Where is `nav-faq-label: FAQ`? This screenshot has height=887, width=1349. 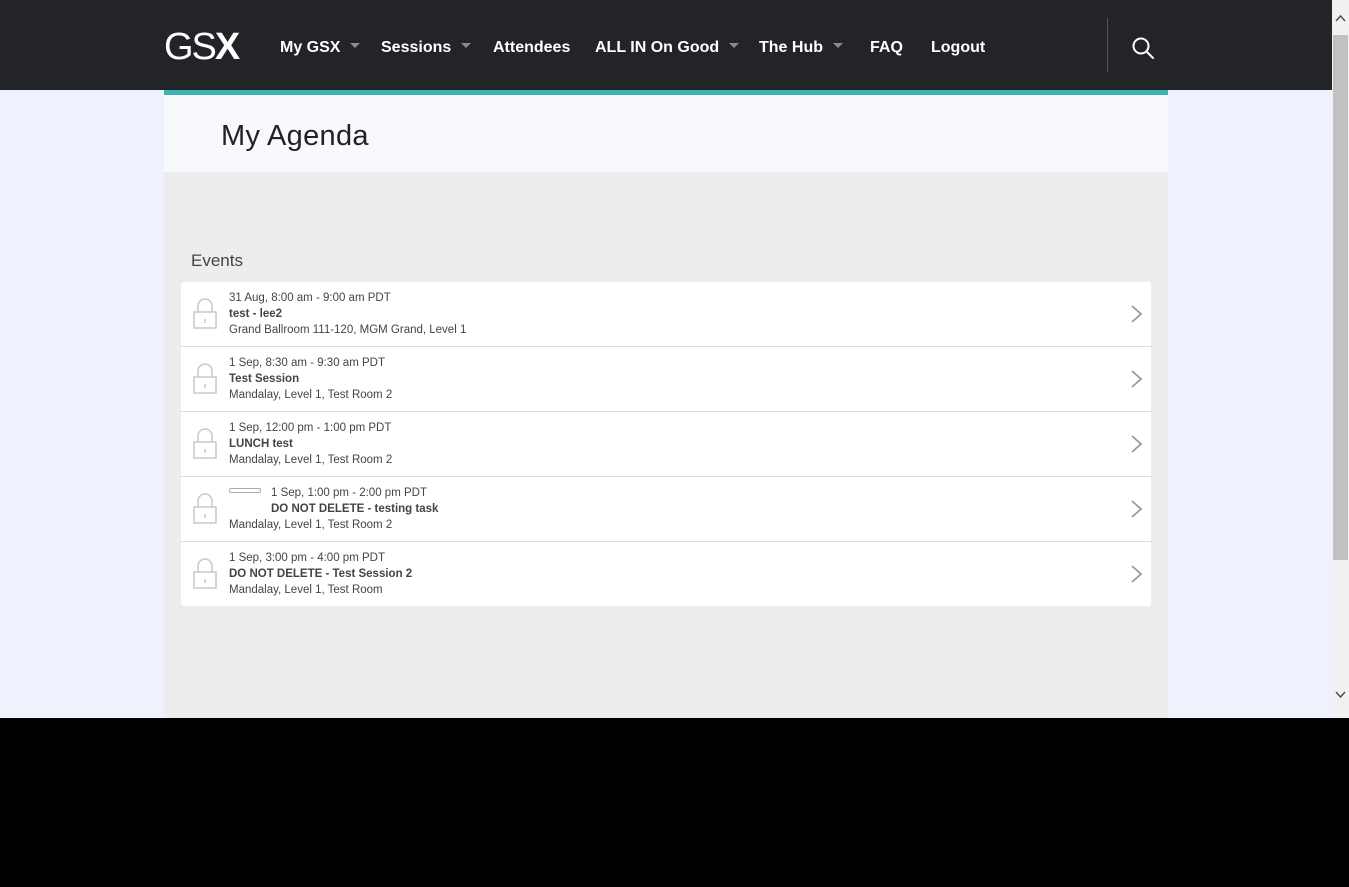
nav-faq-label: FAQ is located at coordinates (886, 47).